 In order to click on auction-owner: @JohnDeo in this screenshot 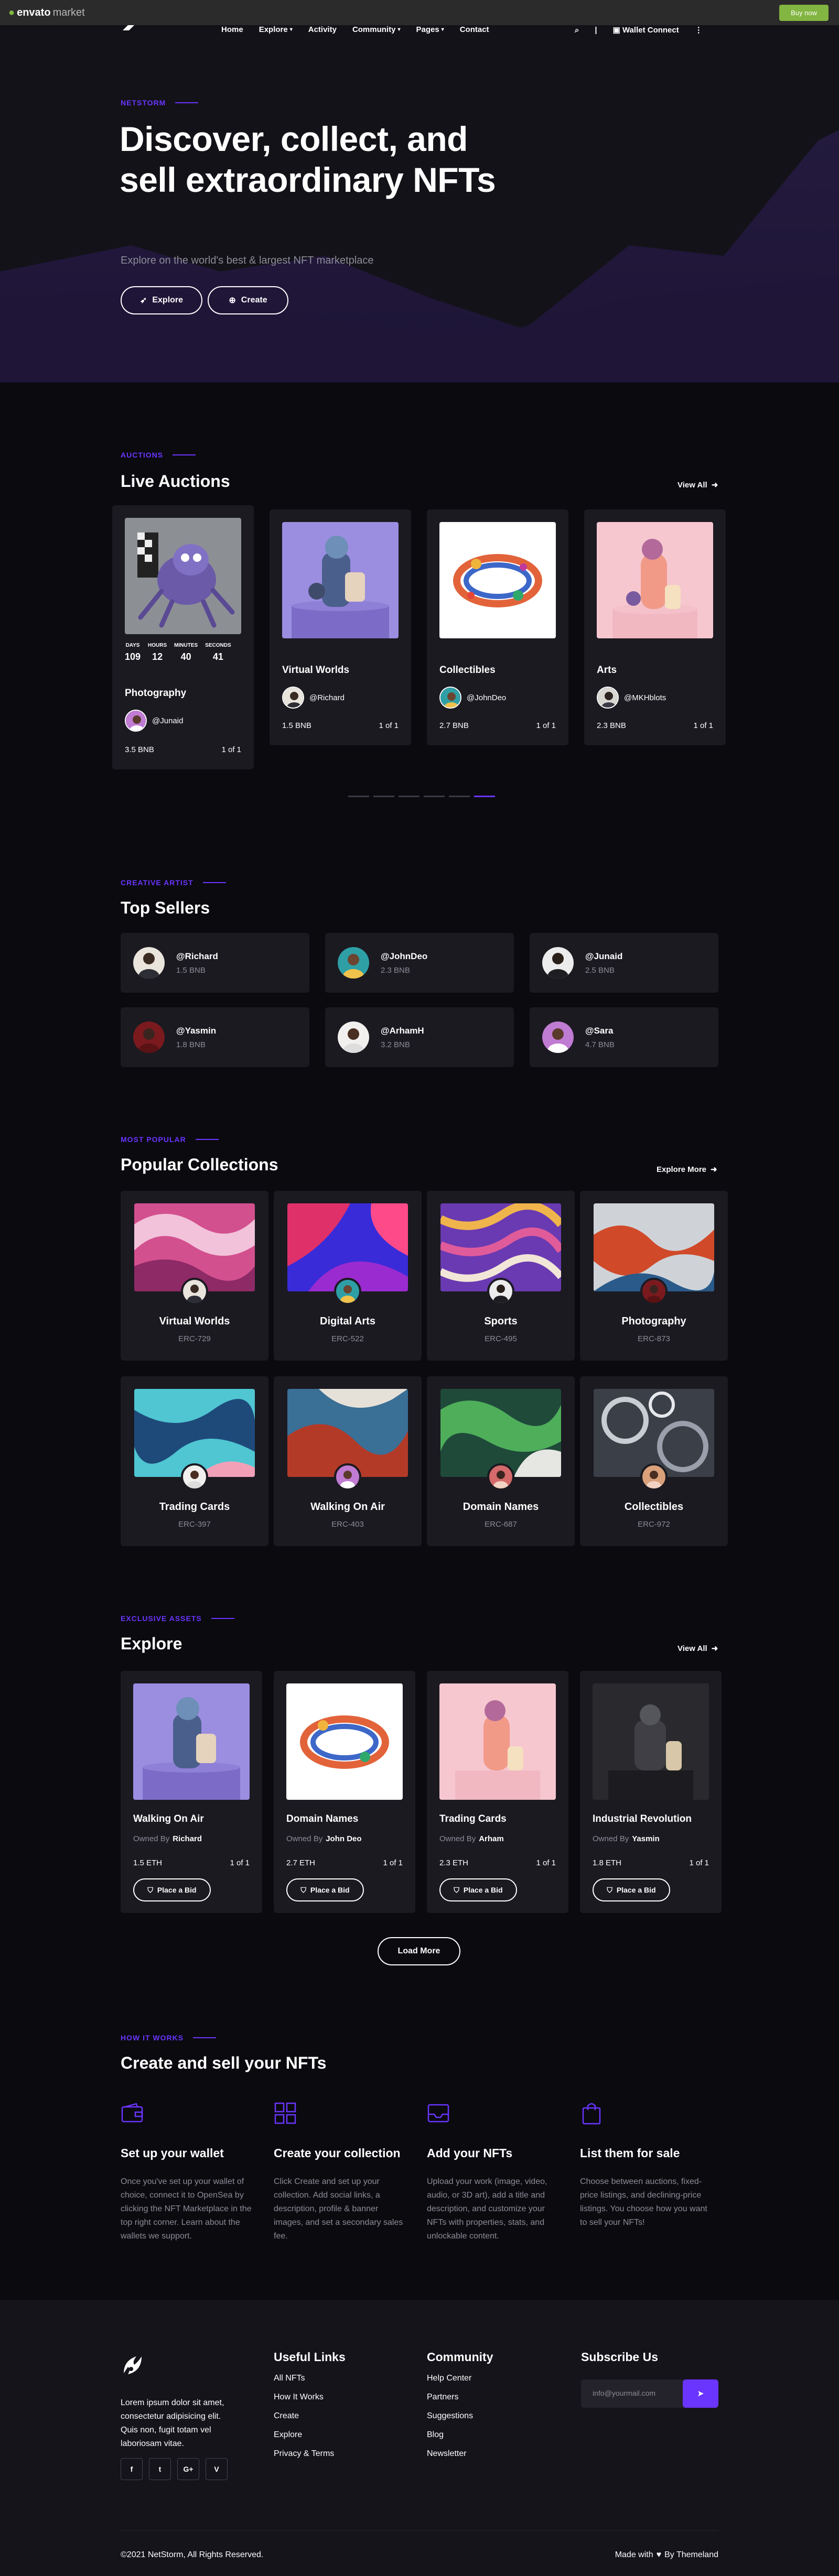, I will do `click(473, 698)`.